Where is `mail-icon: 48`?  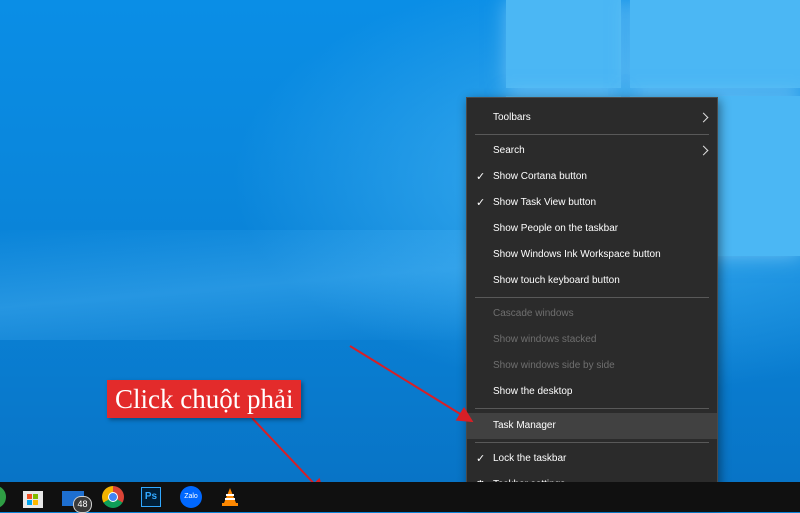
mail-icon: 48 is located at coordinates (77, 499).